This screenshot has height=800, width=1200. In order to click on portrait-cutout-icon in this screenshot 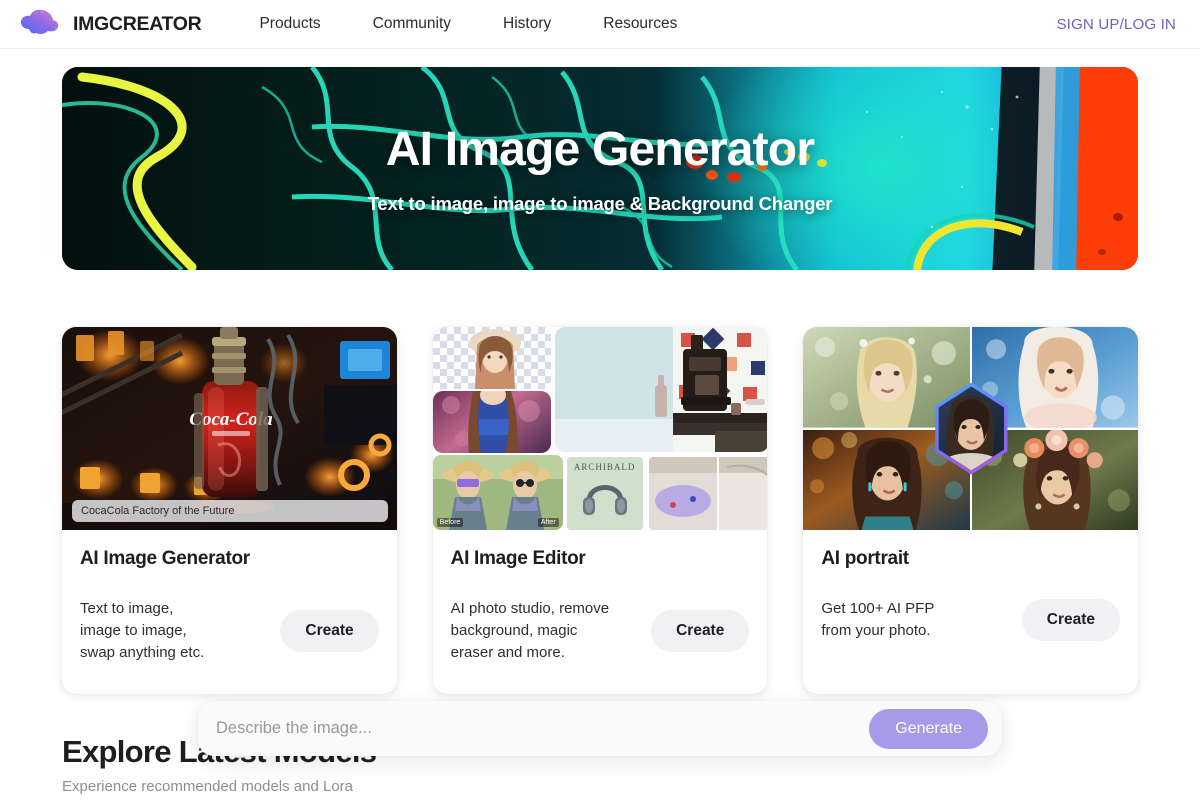, I will do `click(494, 359)`.